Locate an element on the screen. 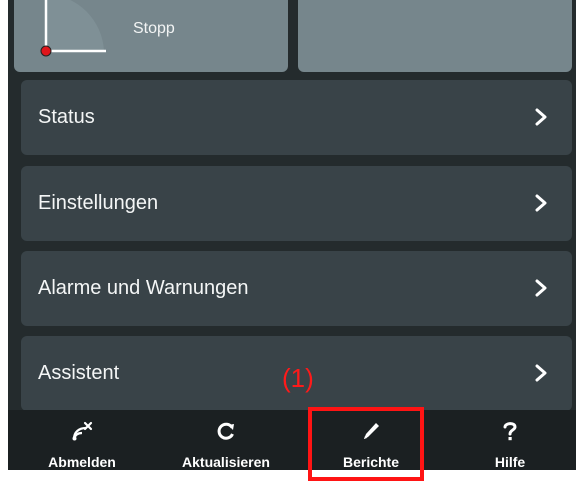  logout-icon is located at coordinates (82, 431).